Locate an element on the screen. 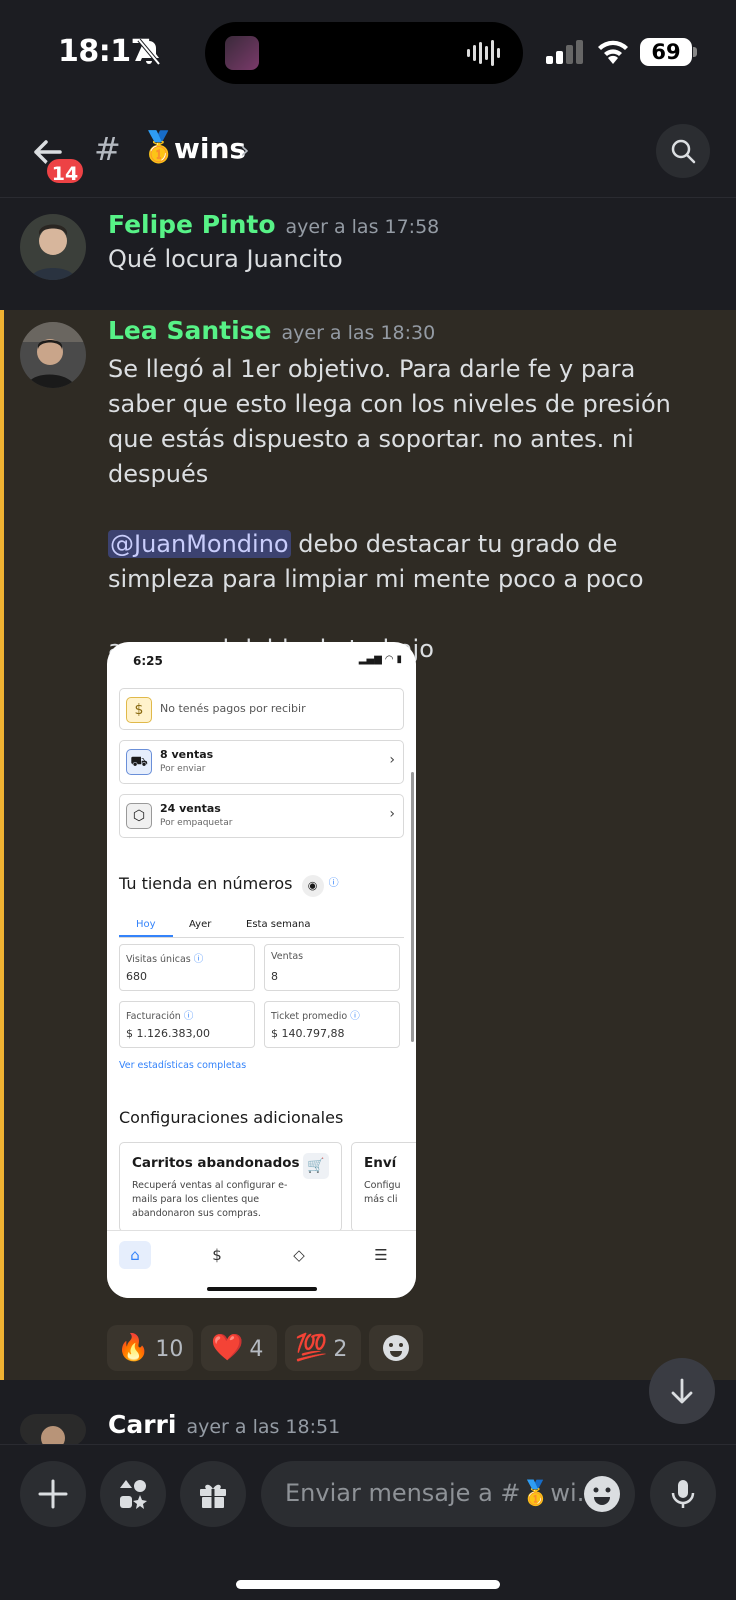 The image size is (736, 1600). full-stats-link: Ver estadísticas completas is located at coordinates (183, 1065).